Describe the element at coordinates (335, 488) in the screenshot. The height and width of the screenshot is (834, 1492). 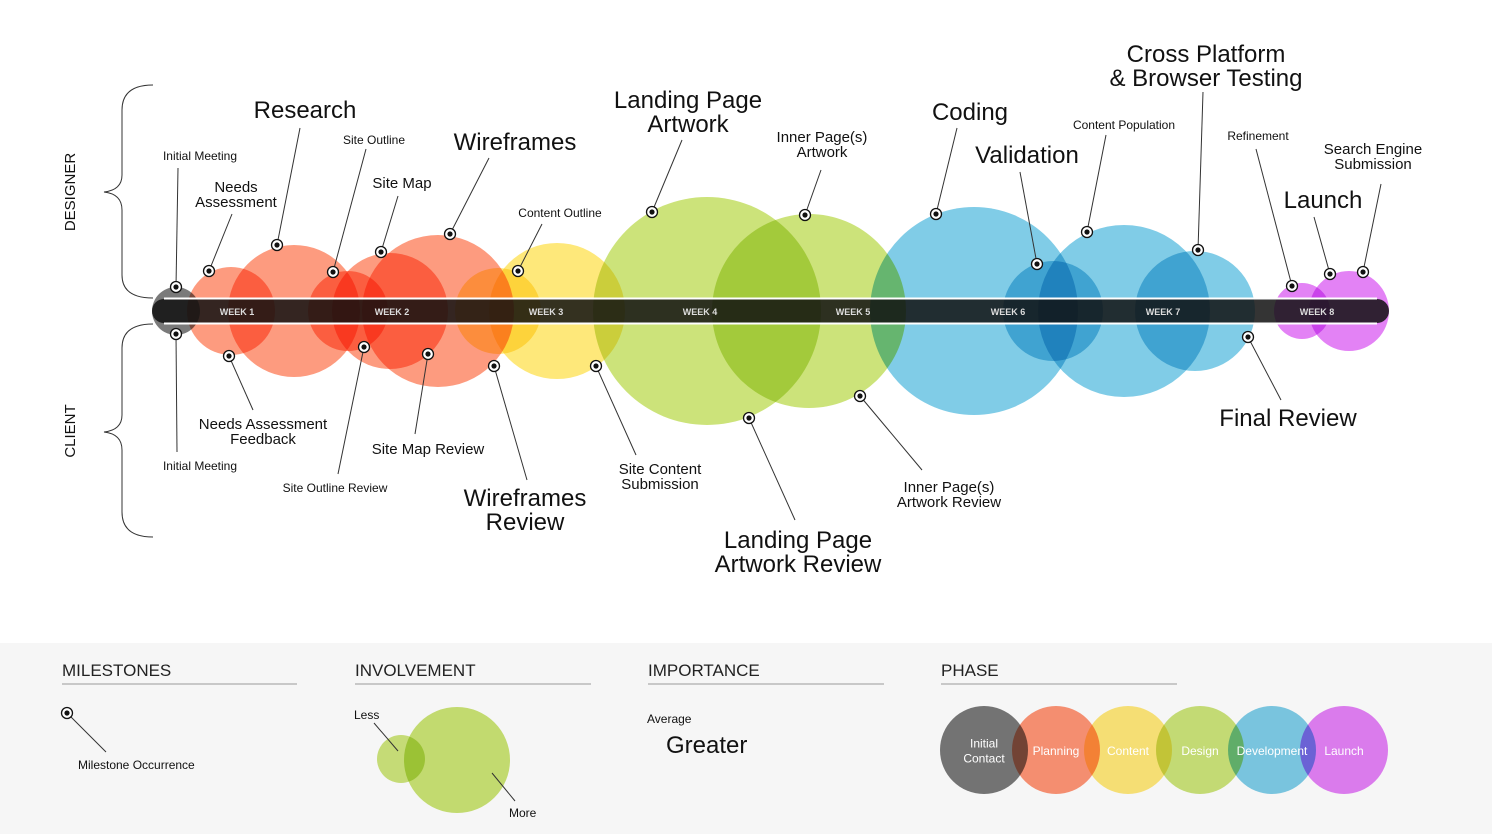
I see `milestone-label: Site Outline Review` at that location.